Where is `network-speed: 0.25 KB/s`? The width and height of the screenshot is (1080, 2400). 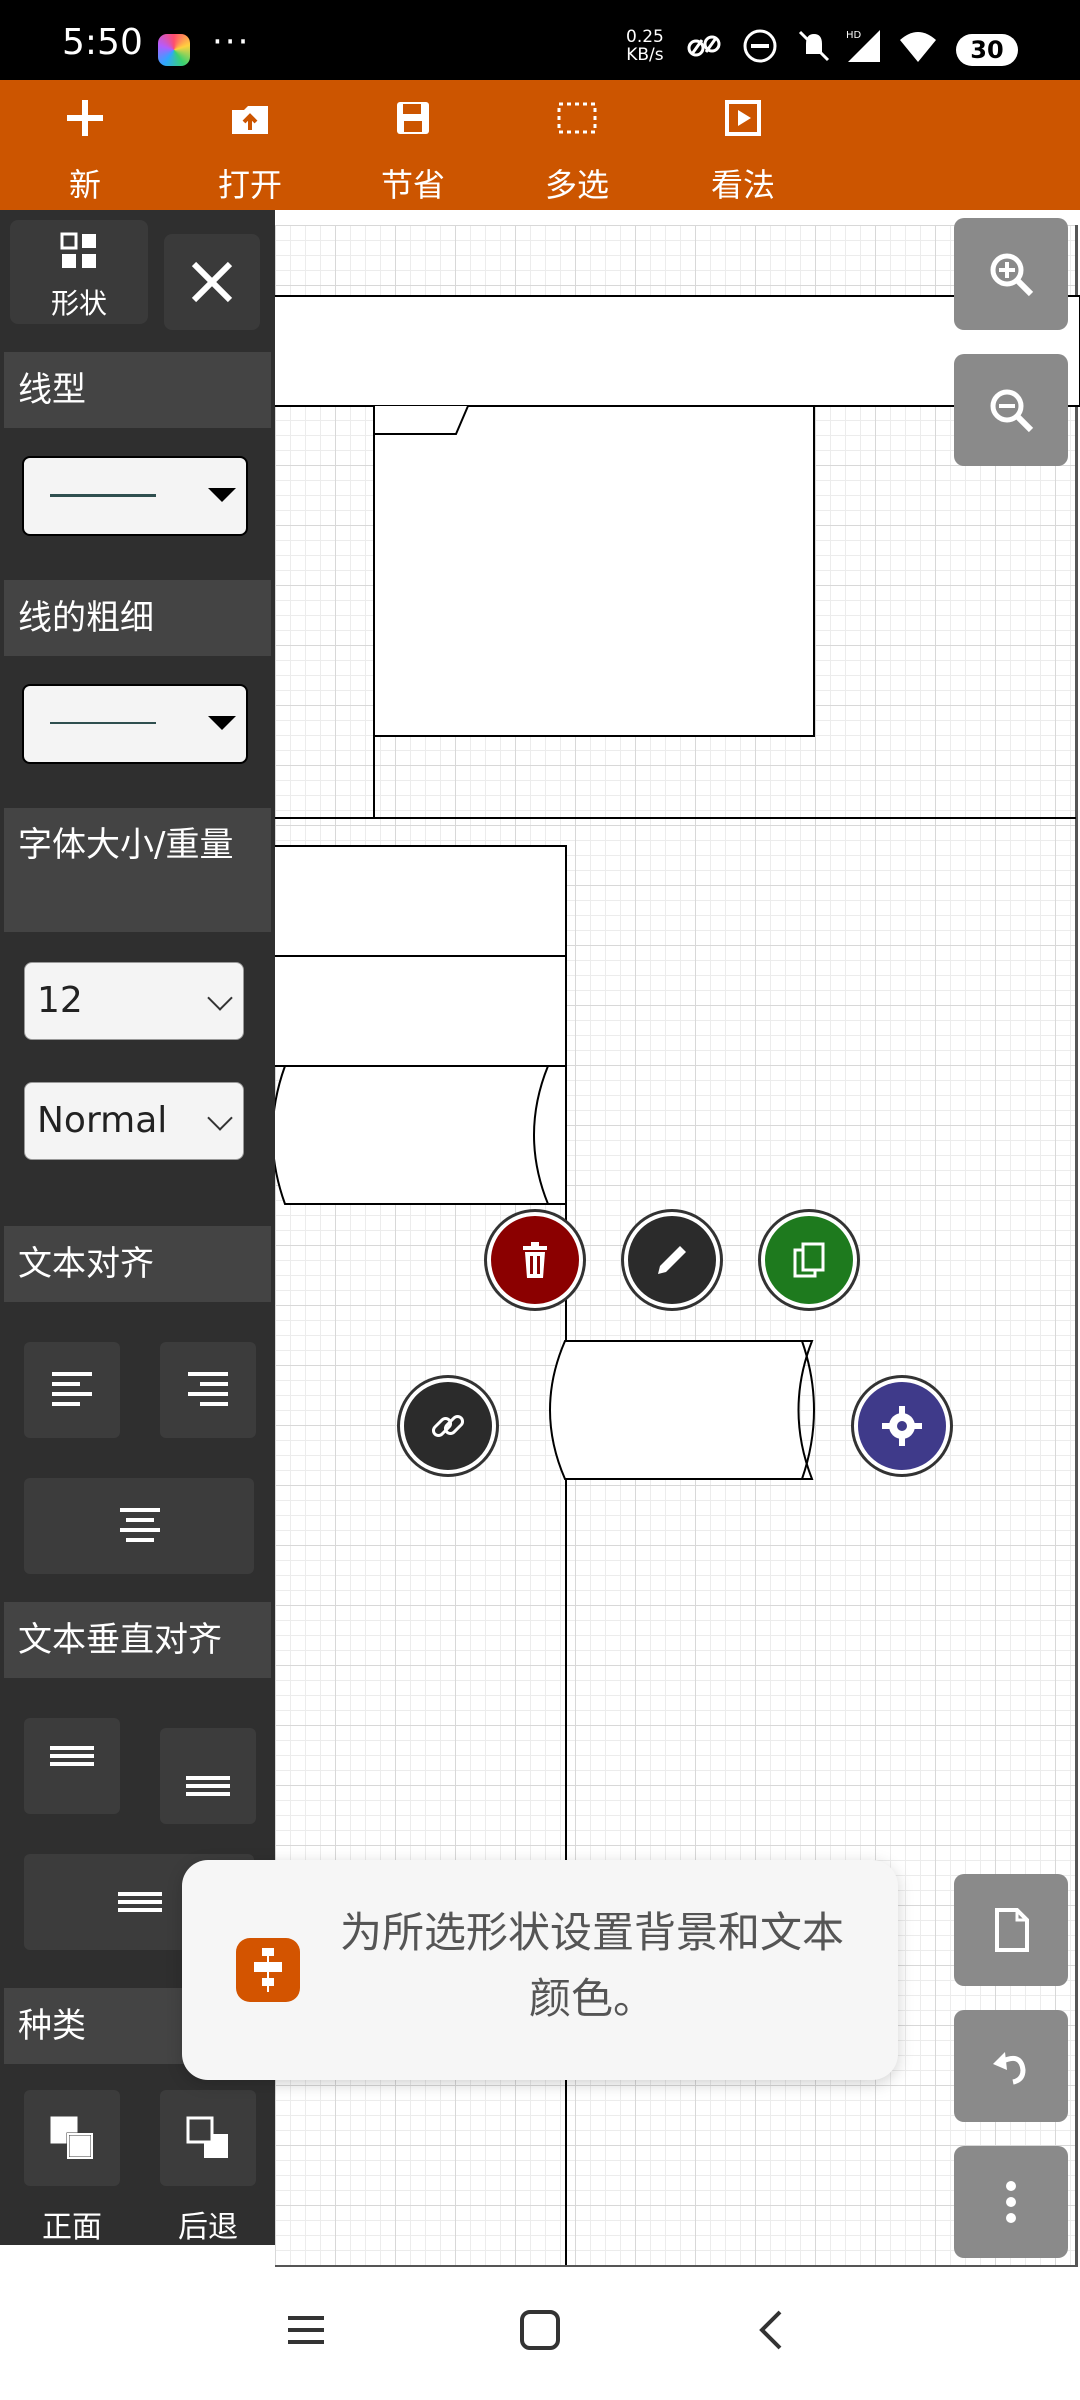
network-speed: 0.25 KB/s is located at coordinates (645, 46).